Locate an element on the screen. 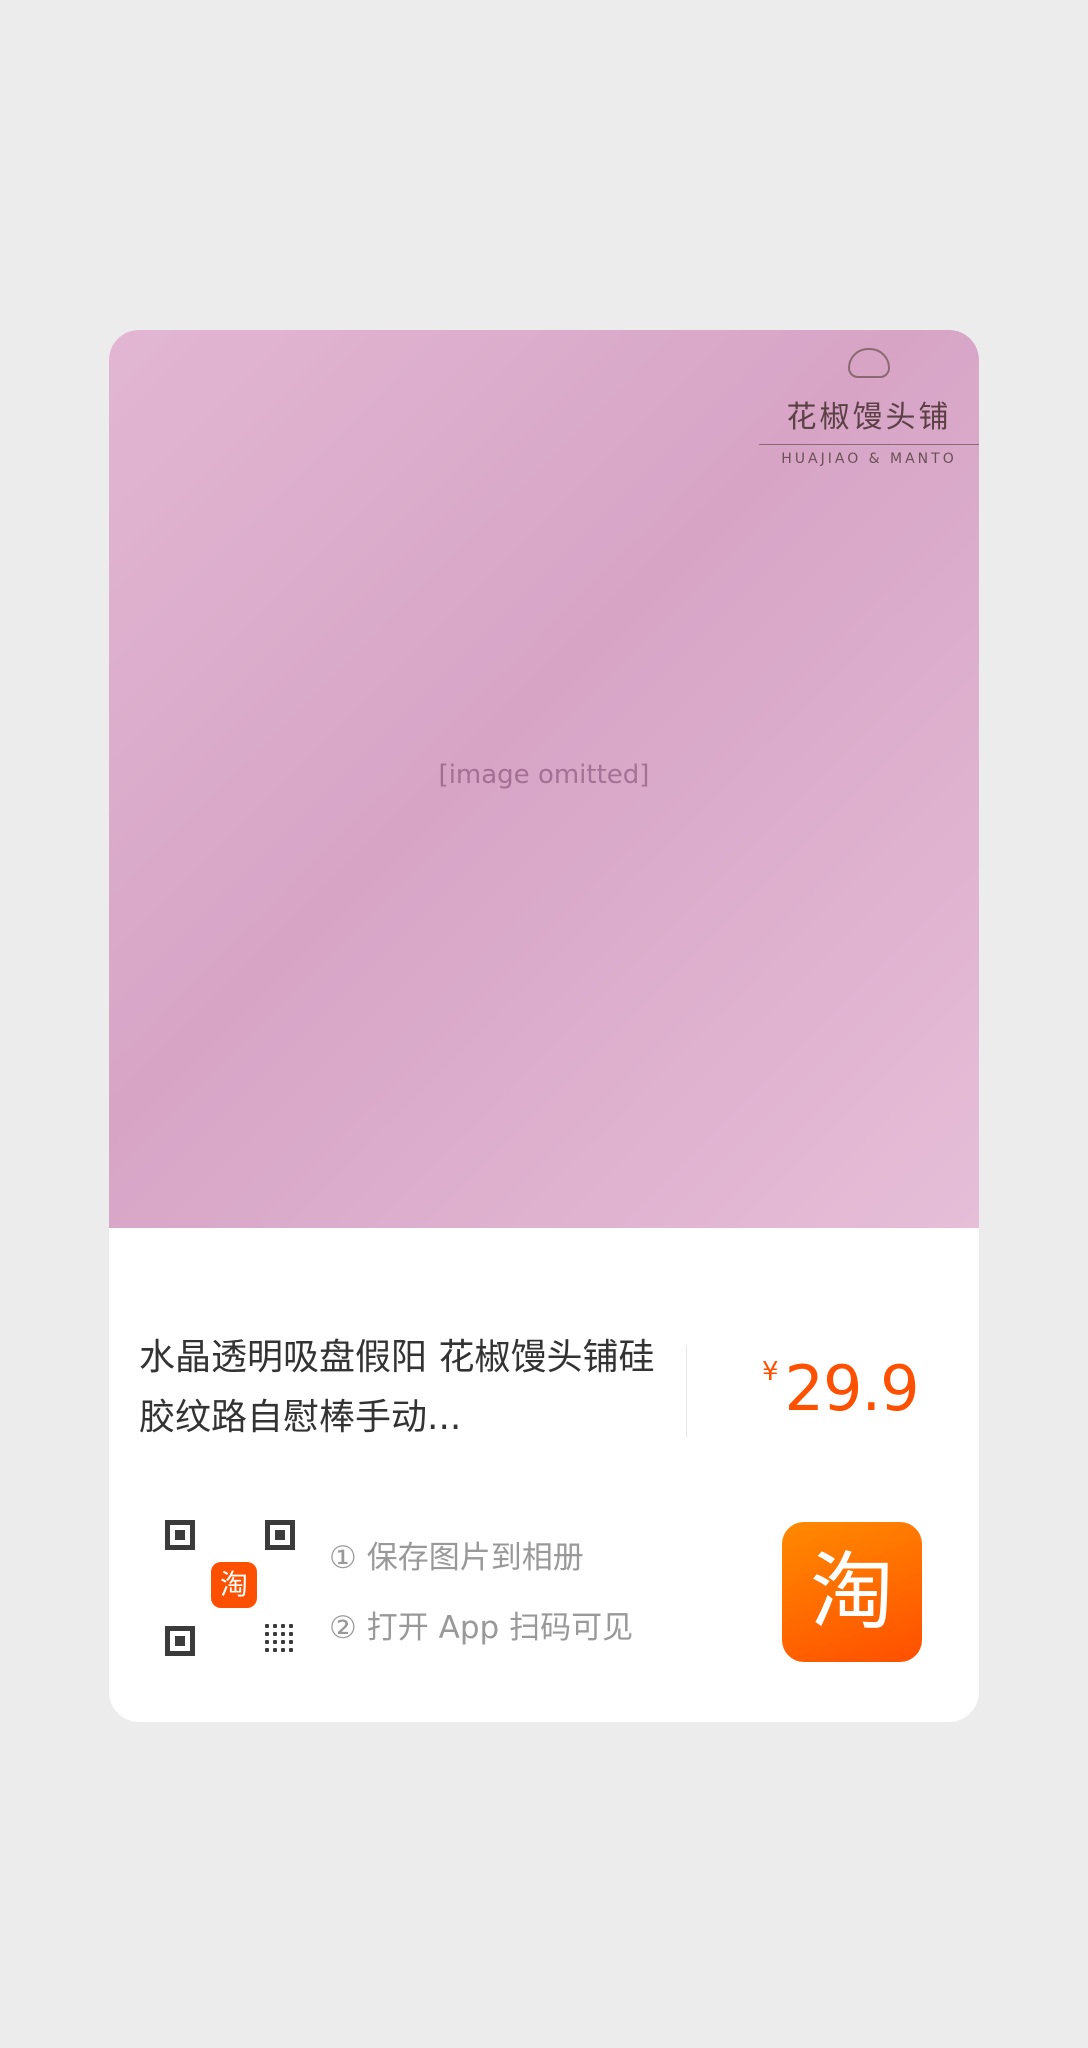  qr-finder-top-right is located at coordinates (280, 1535).